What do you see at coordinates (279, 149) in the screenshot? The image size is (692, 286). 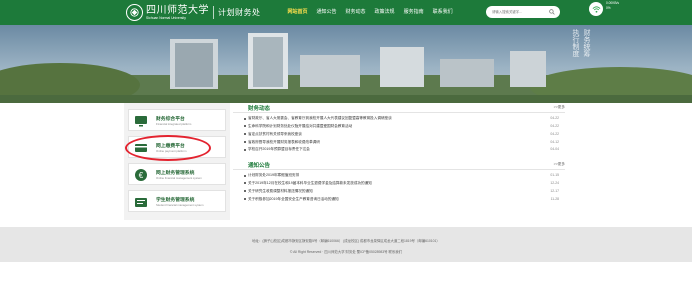 I see `news-title: 学校召开2019年预算暨目标责任下达会` at bounding box center [279, 149].